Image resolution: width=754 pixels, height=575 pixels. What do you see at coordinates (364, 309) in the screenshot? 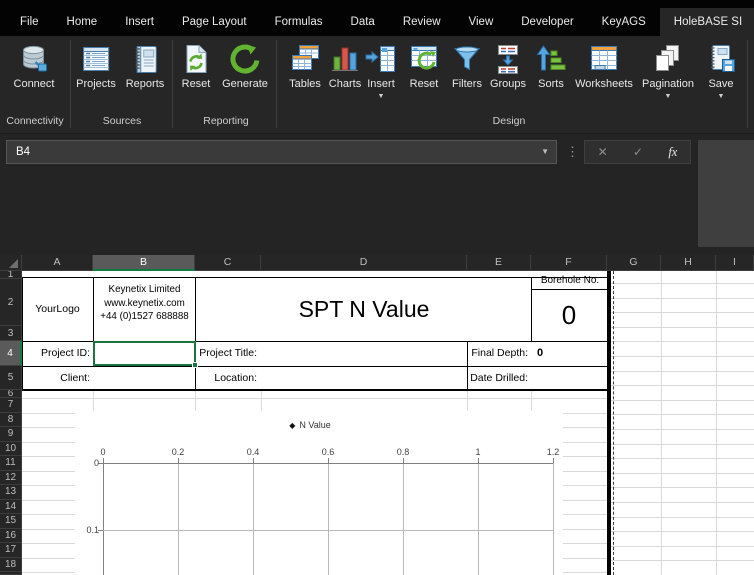
I see `report-title: SPT N Value` at bounding box center [364, 309].